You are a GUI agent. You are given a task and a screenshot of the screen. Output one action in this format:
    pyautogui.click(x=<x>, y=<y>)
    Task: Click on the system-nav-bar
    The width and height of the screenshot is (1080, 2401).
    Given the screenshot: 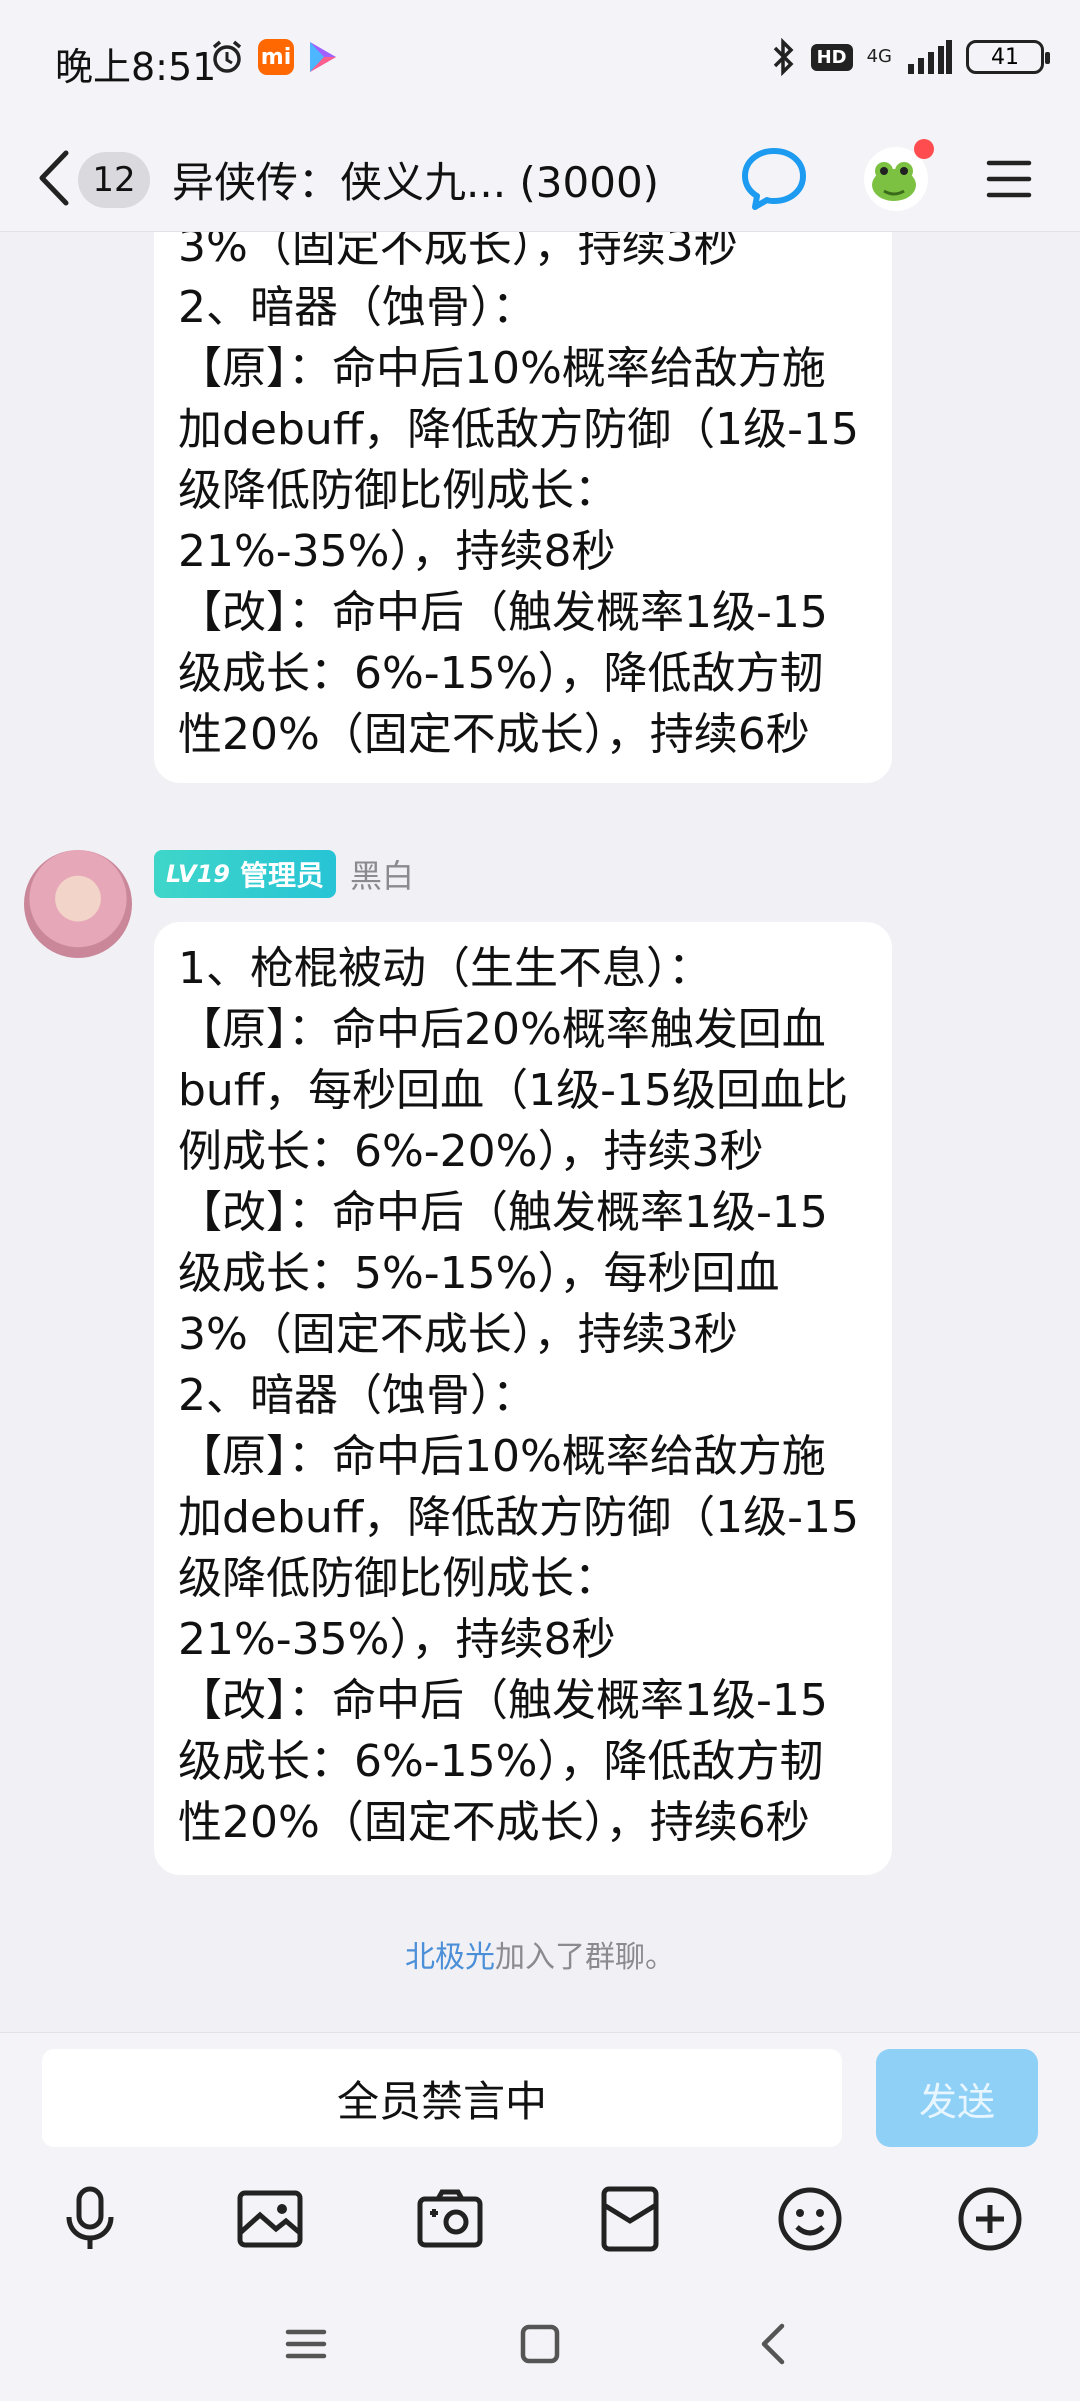 What is the action you would take?
    pyautogui.click(x=540, y=2345)
    